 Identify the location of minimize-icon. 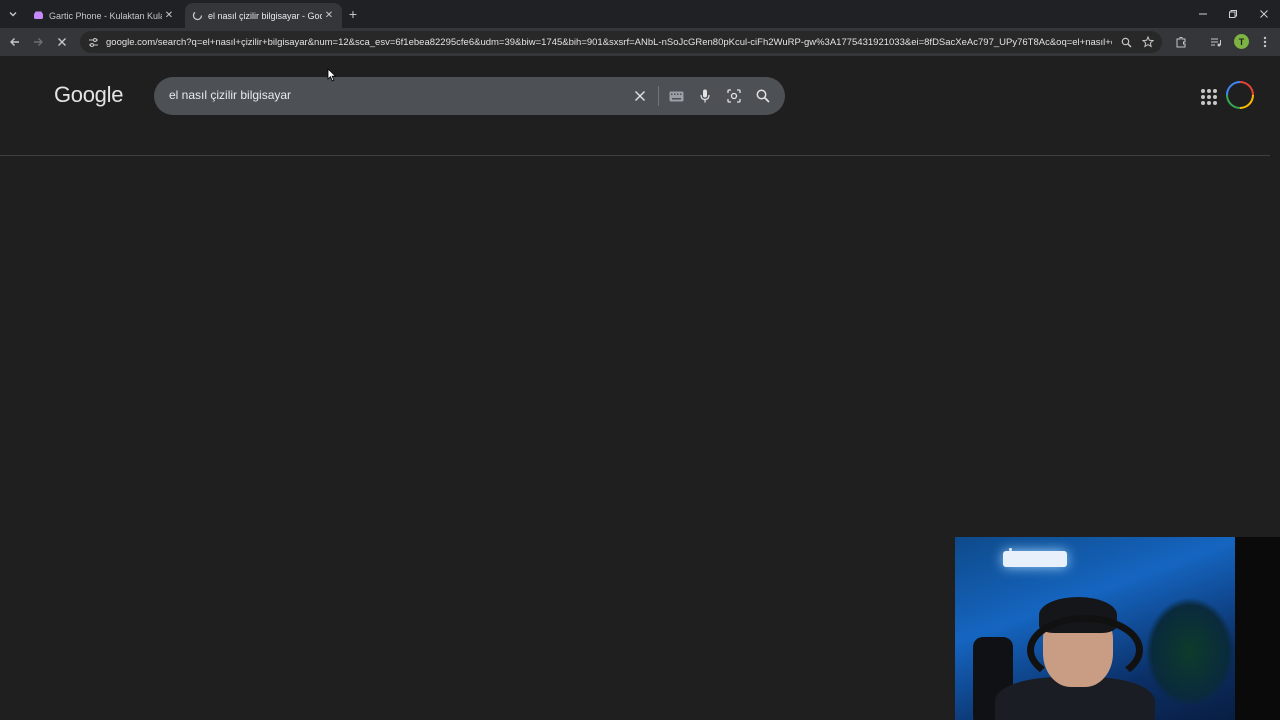
(1203, 14).